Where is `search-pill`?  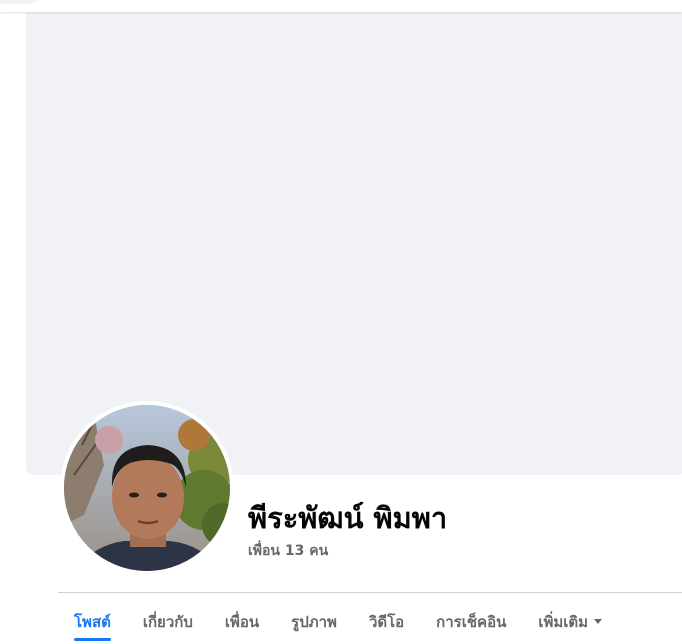 search-pill is located at coordinates (19, 2).